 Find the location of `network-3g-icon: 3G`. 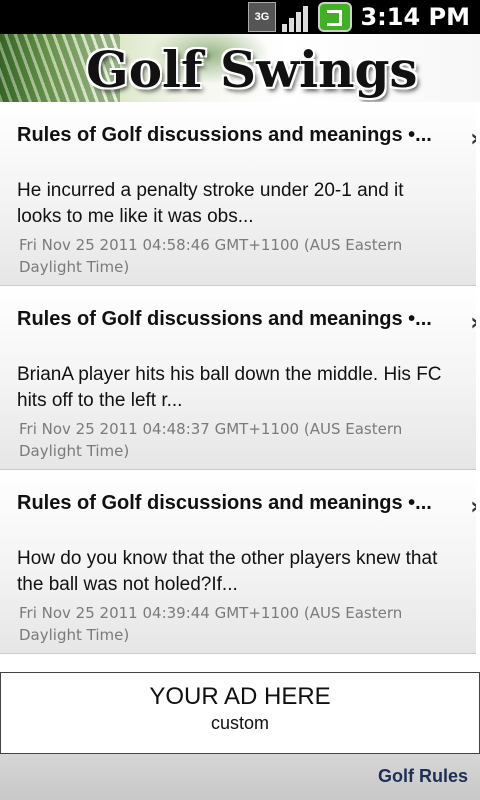

network-3g-icon: 3G is located at coordinates (262, 17).